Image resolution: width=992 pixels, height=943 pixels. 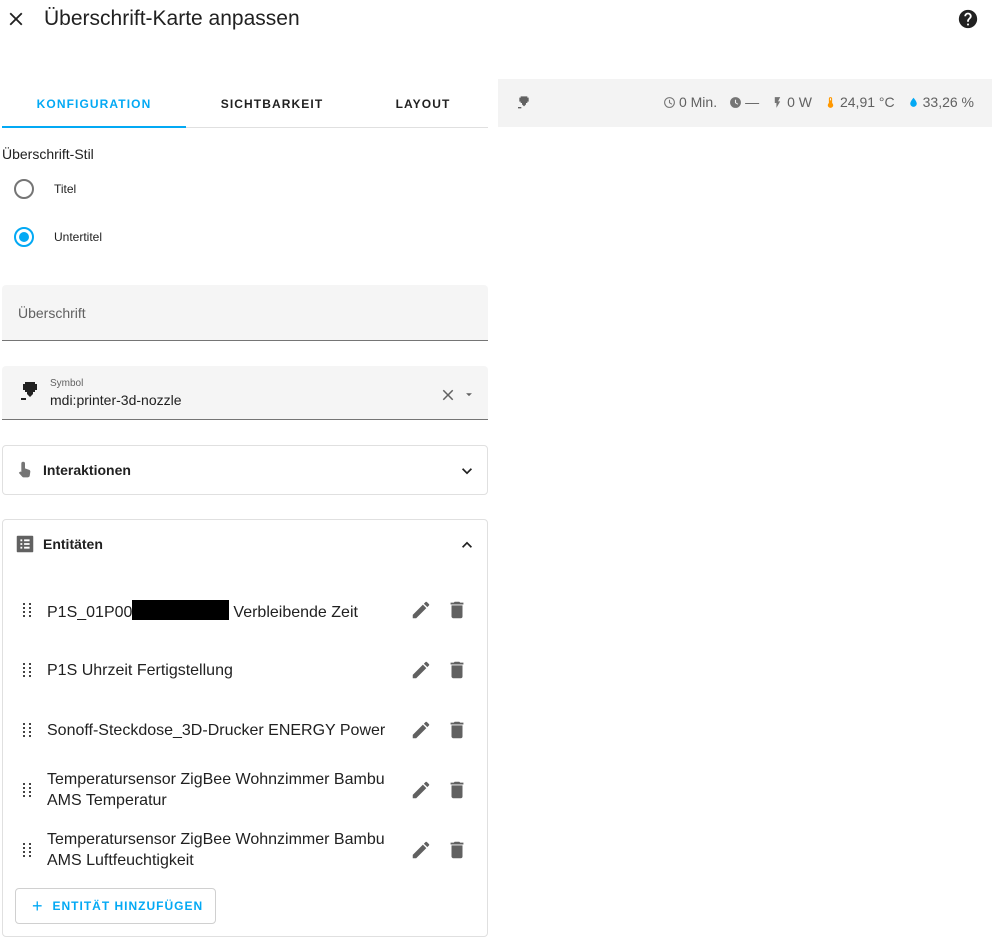 What do you see at coordinates (78, 237) in the screenshot?
I see `radio-label: Untertitel` at bounding box center [78, 237].